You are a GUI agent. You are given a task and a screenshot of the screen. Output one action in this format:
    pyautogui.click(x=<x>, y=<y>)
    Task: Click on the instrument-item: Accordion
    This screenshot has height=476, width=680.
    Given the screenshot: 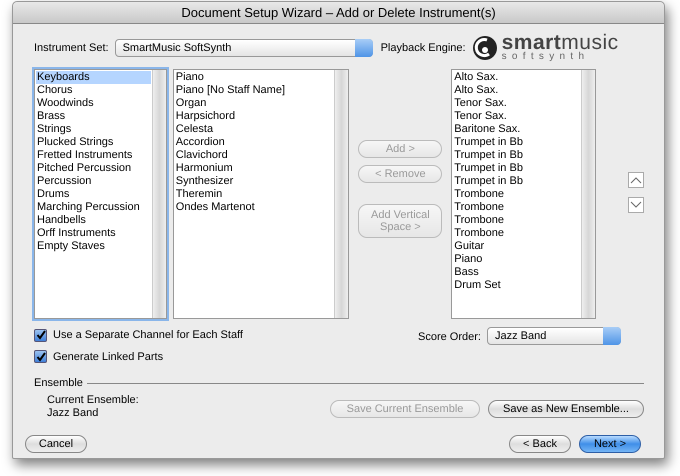 What is the action you would take?
    pyautogui.click(x=254, y=142)
    